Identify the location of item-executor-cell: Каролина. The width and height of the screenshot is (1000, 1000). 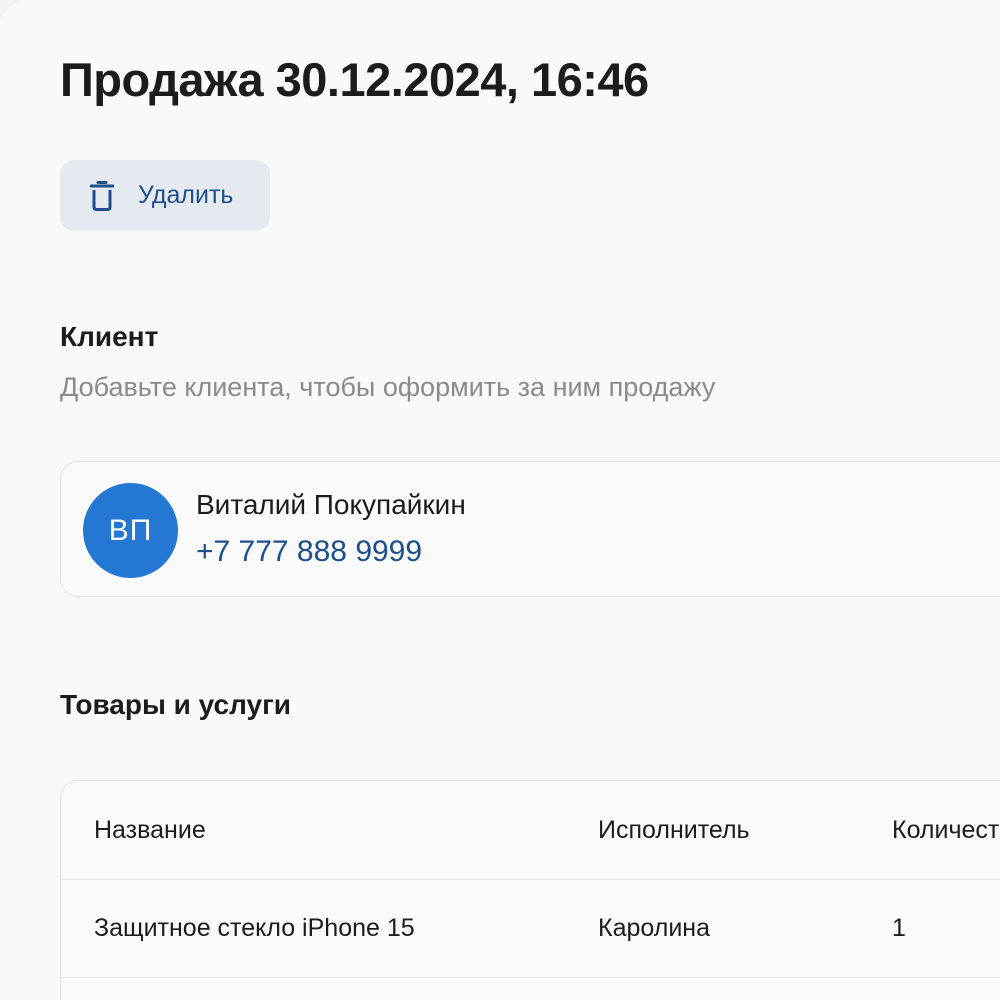
(654, 928).